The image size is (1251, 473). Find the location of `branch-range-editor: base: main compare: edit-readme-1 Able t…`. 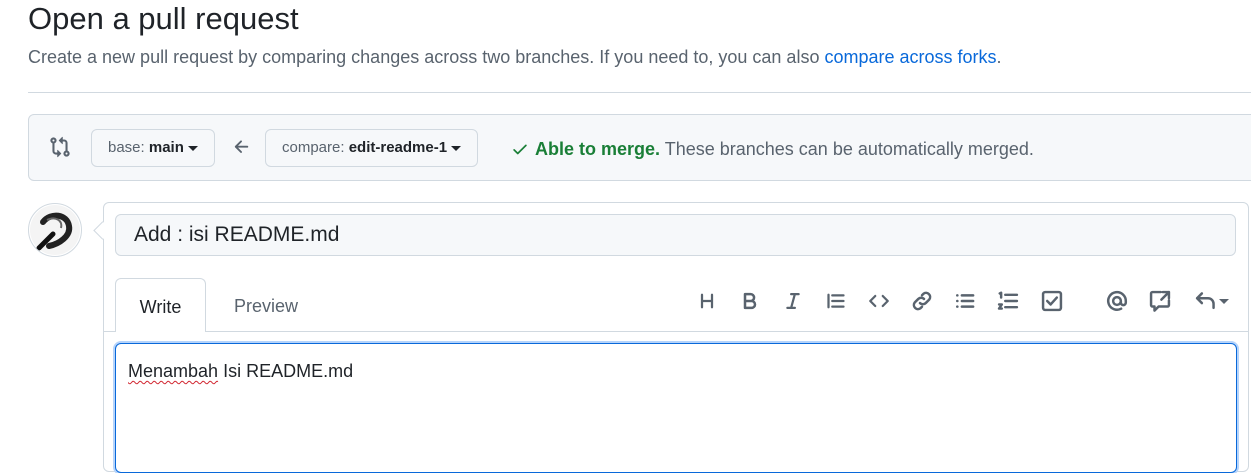

branch-range-editor: base: main compare: edit-readme-1 Able t… is located at coordinates (639, 147).